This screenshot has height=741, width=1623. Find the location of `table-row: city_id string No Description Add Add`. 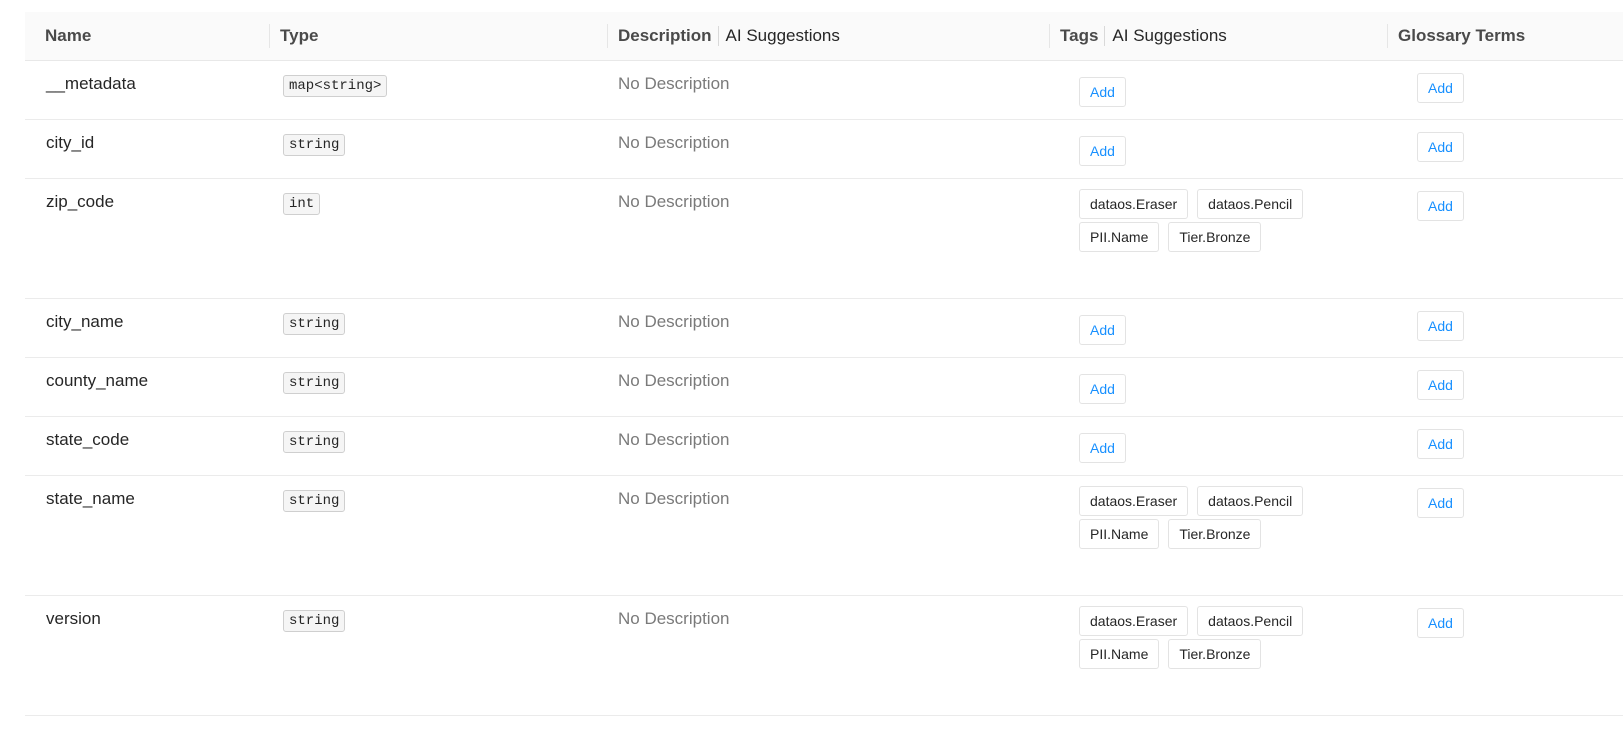

table-row: city_id string No Description Add Add is located at coordinates (824, 149).